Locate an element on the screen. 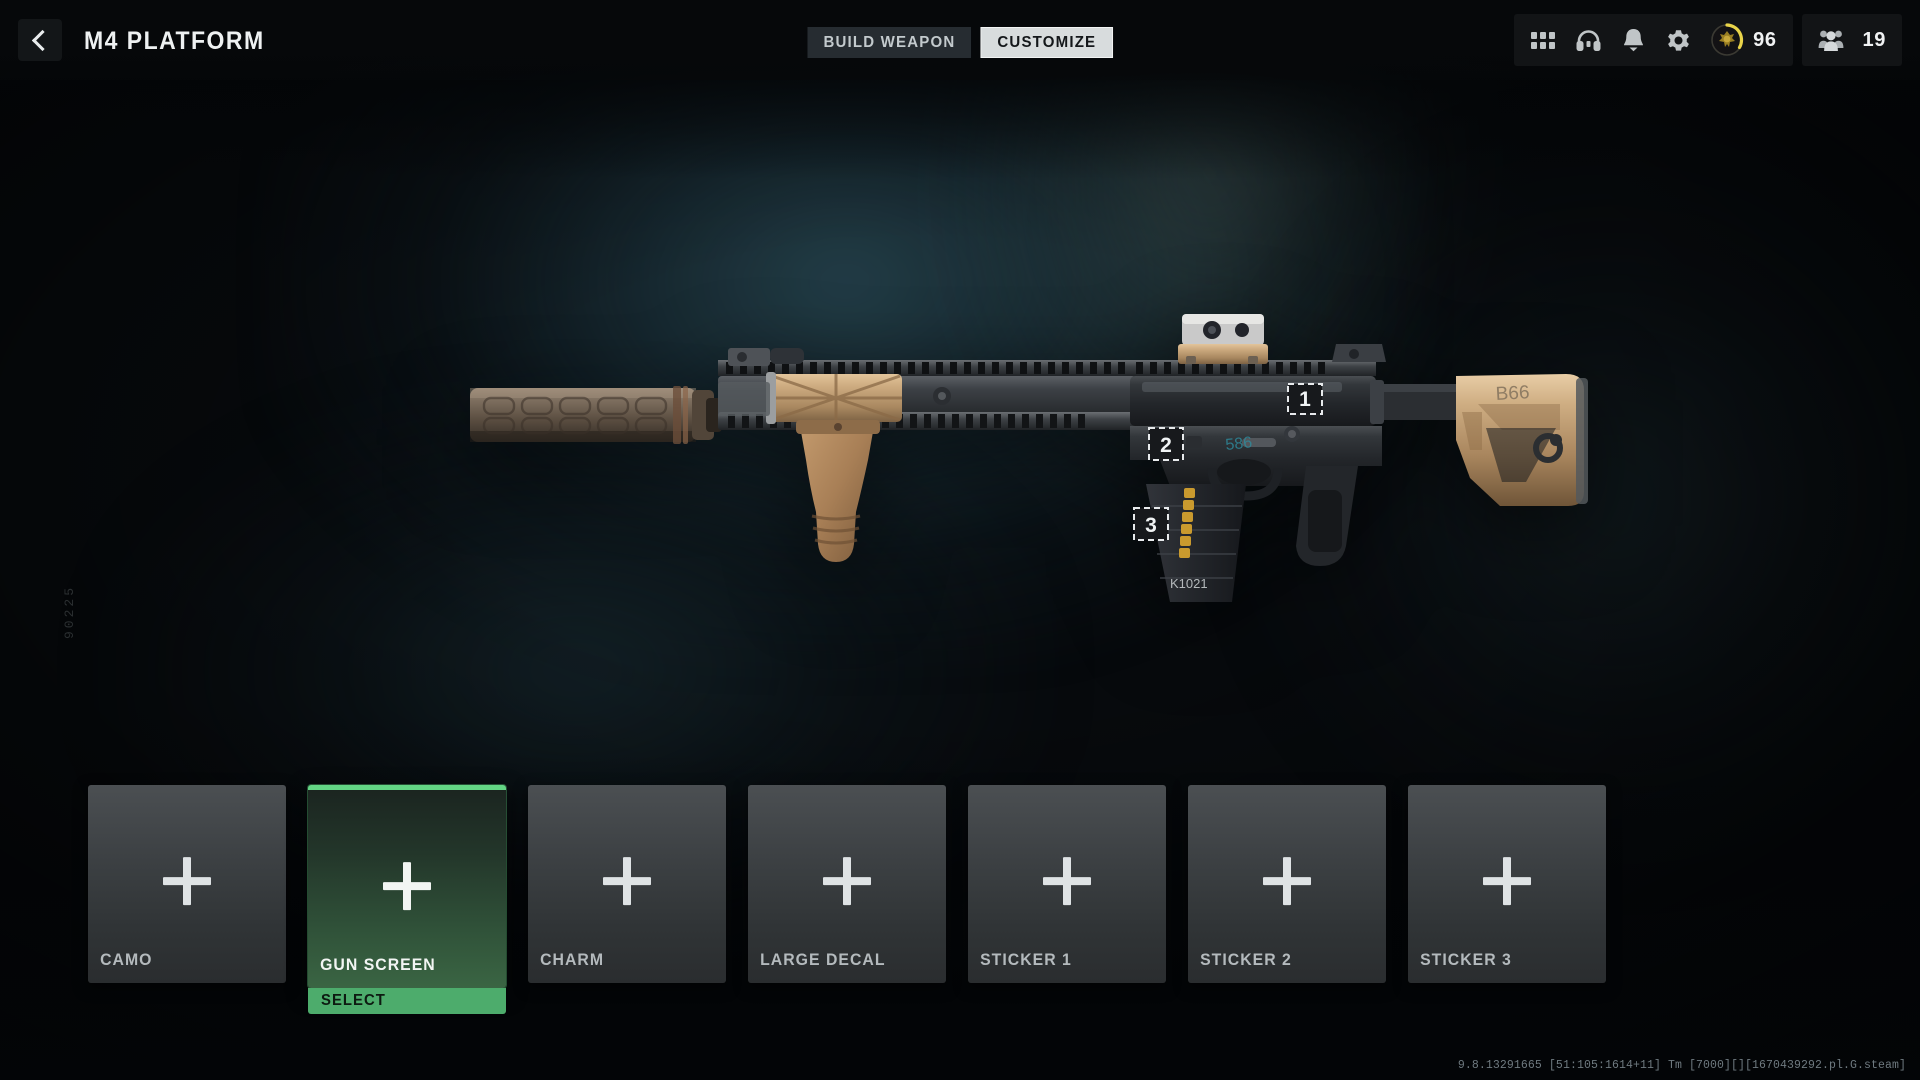 The width and height of the screenshot is (1920, 1080). slot-card-label: CHARM is located at coordinates (572, 959).